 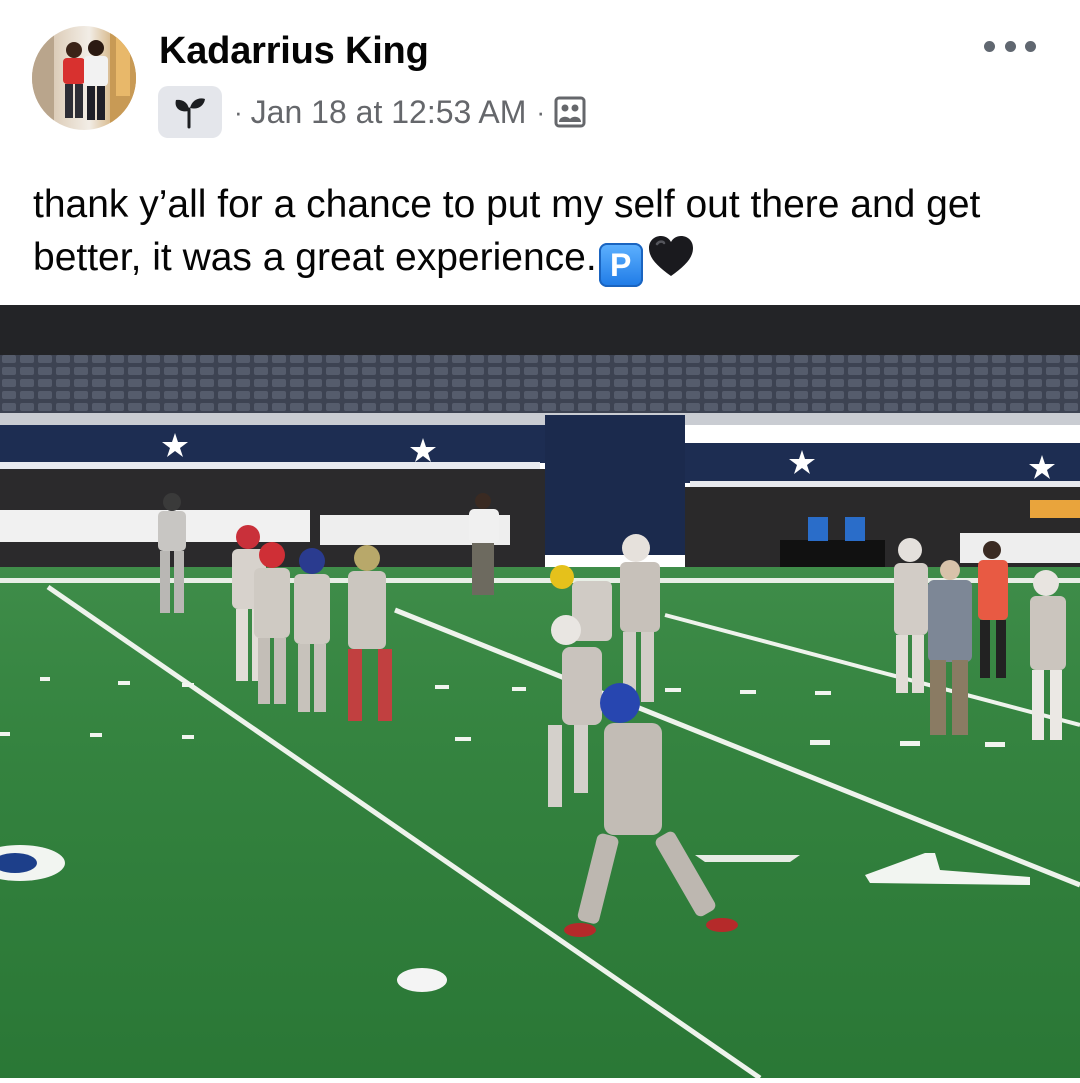 What do you see at coordinates (190, 112) in the screenshot?
I see `sprout-icon` at bounding box center [190, 112].